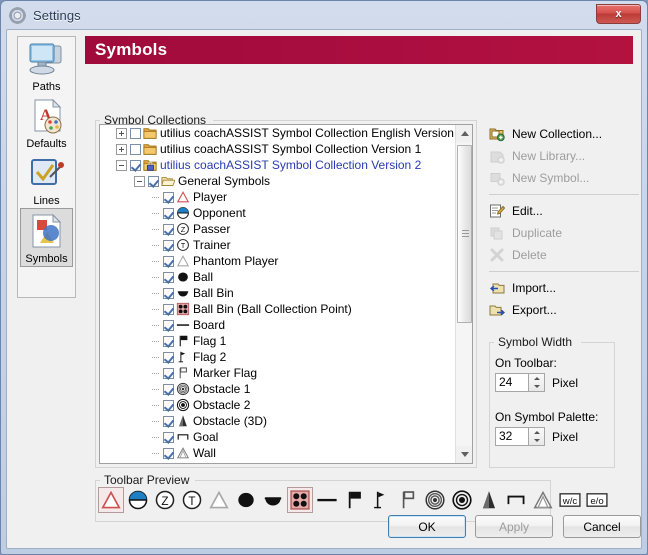 This screenshot has width=648, height=555. I want to click on preview-marker-flag, so click(408, 500).